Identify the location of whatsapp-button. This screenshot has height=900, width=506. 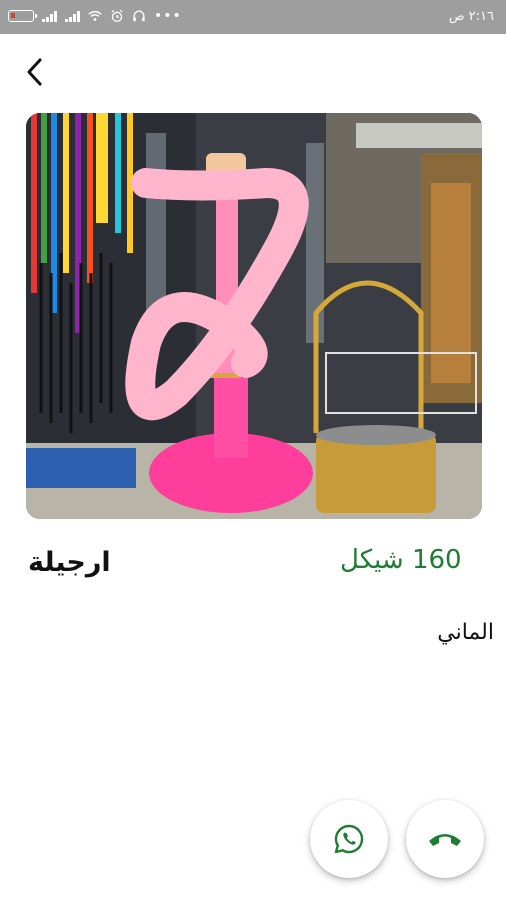
(349, 839).